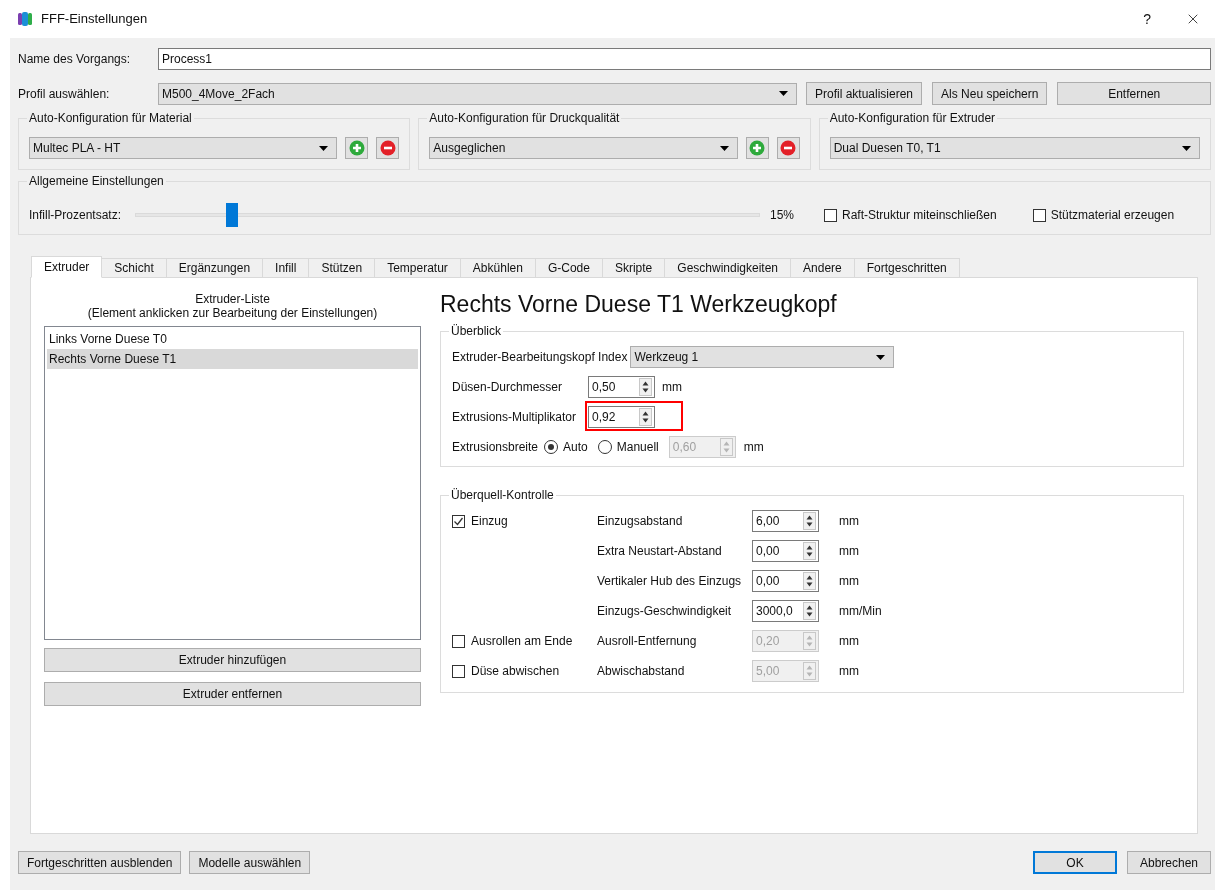 This screenshot has height=890, width=1215. I want to click on group-title: Allgemeine Einstellungen, so click(96, 181).